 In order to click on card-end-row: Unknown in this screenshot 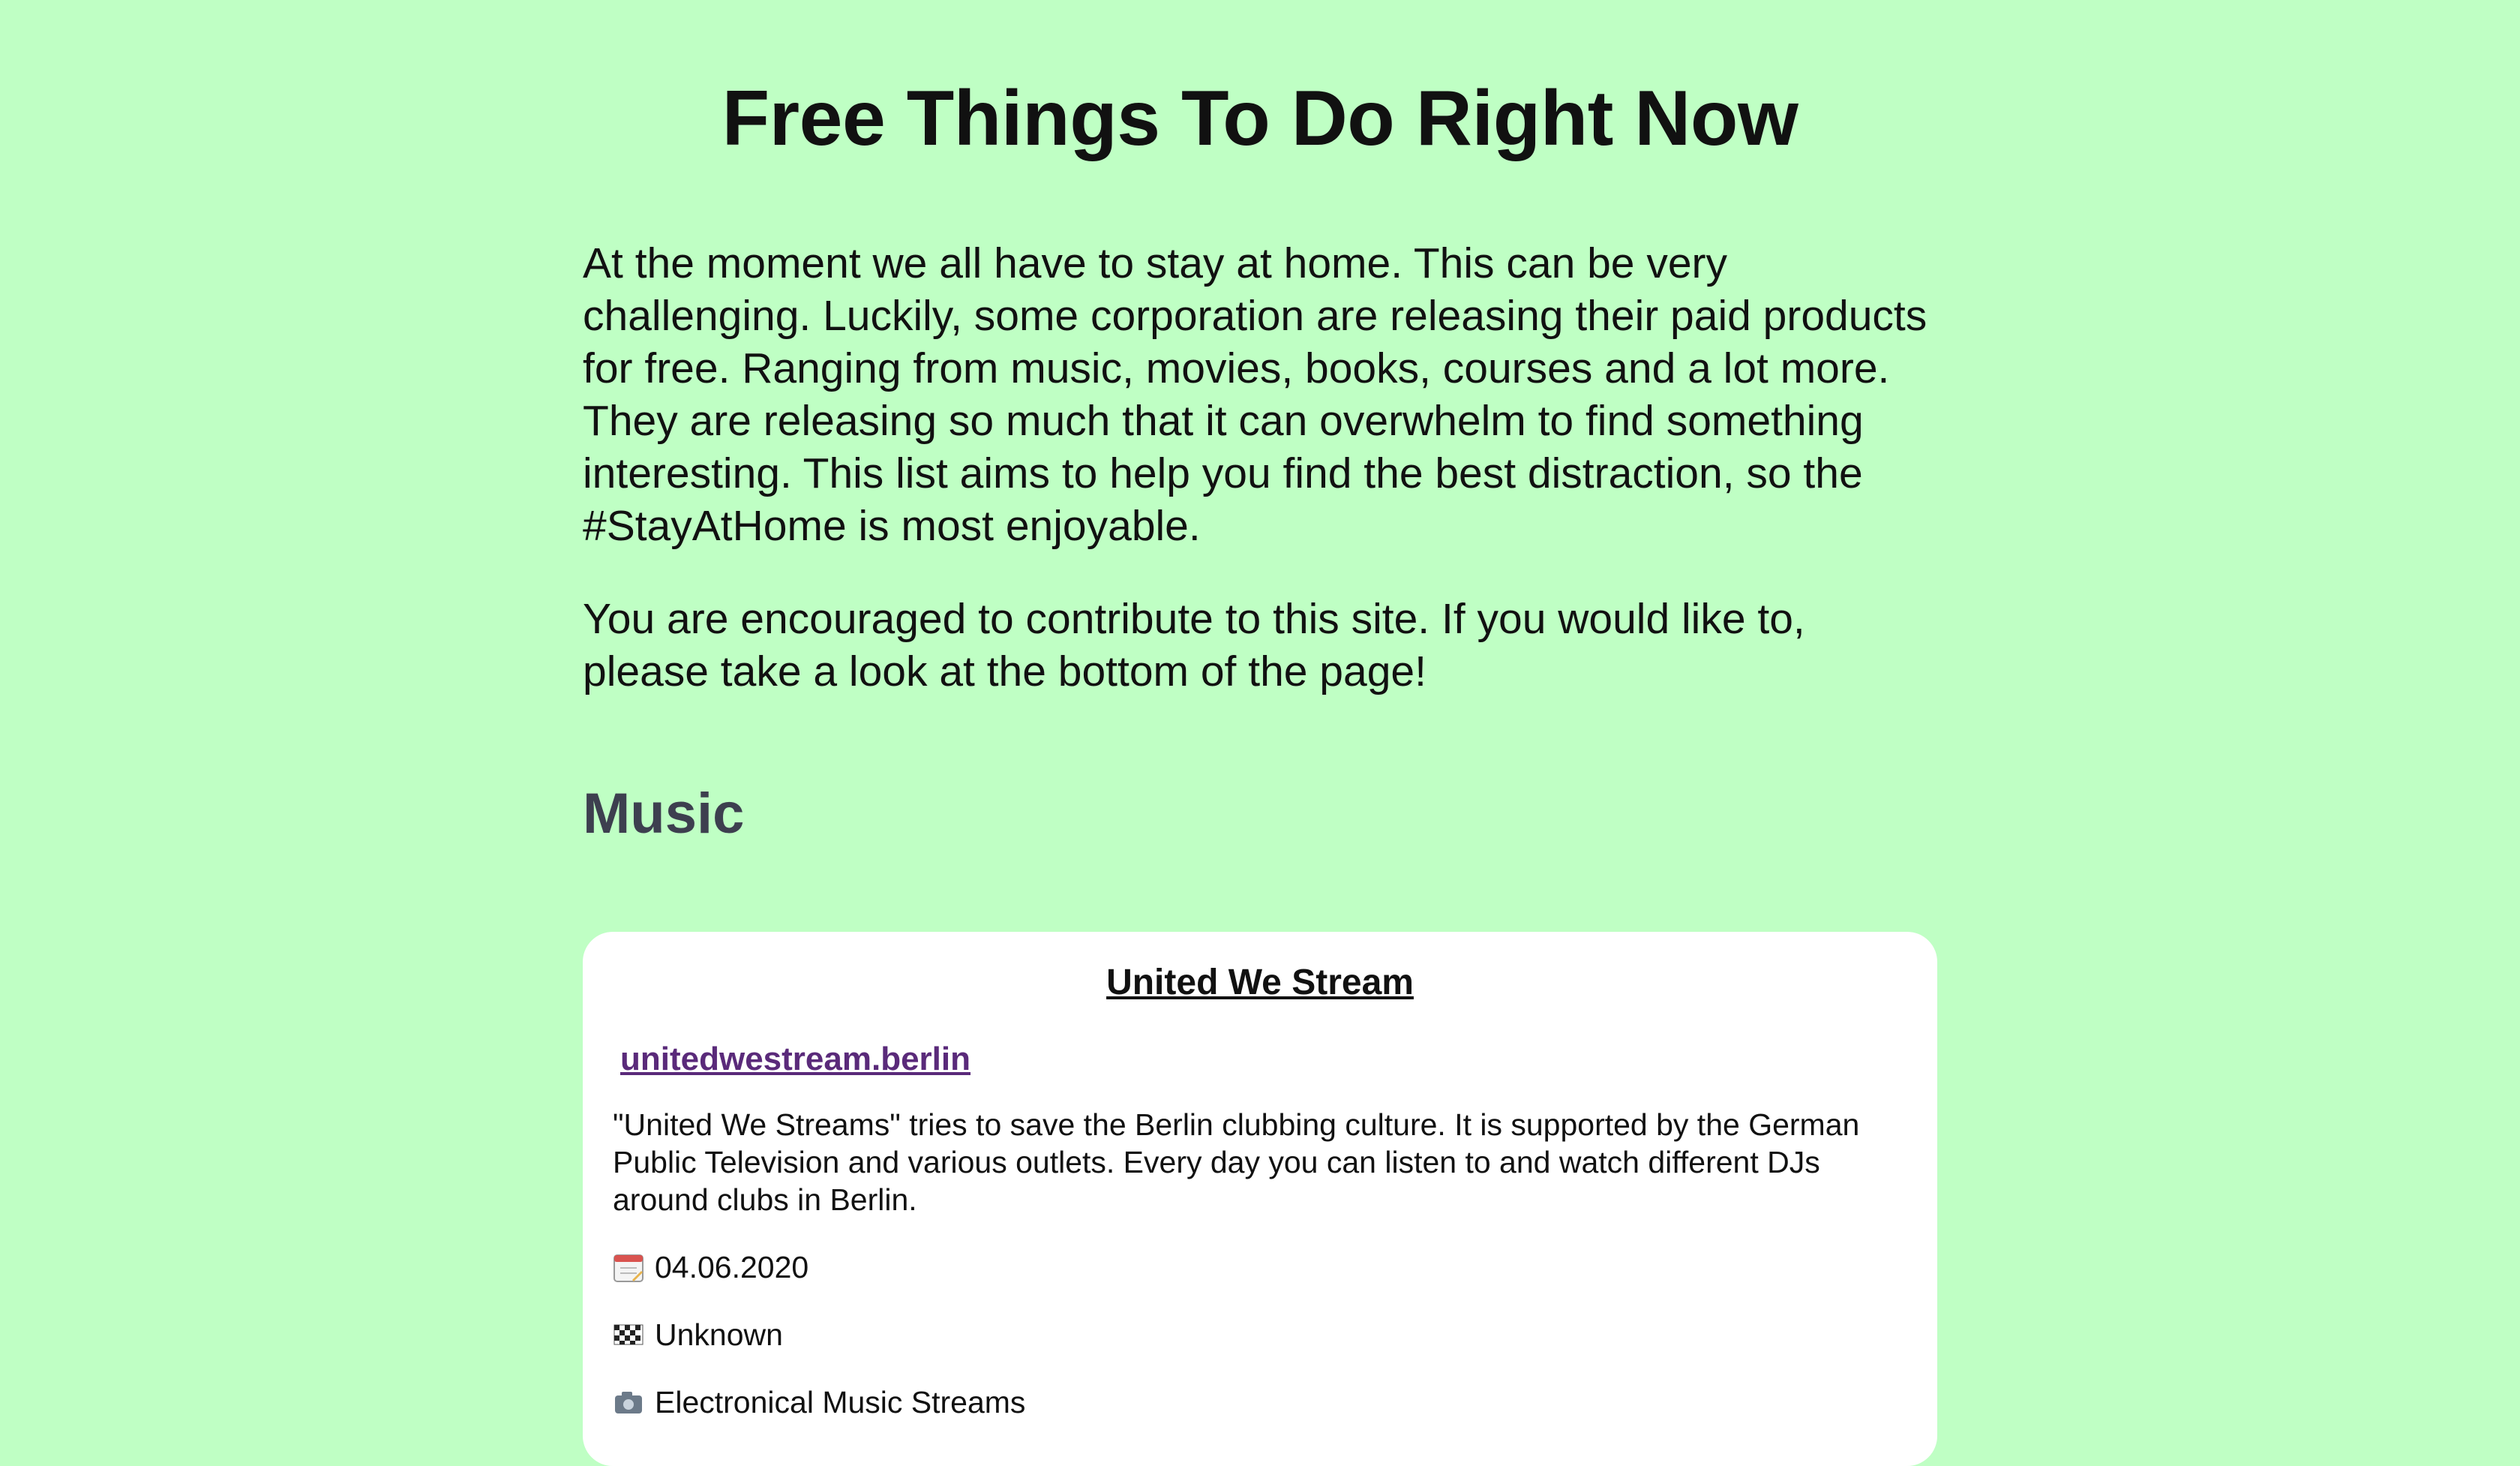, I will do `click(1260, 1334)`.